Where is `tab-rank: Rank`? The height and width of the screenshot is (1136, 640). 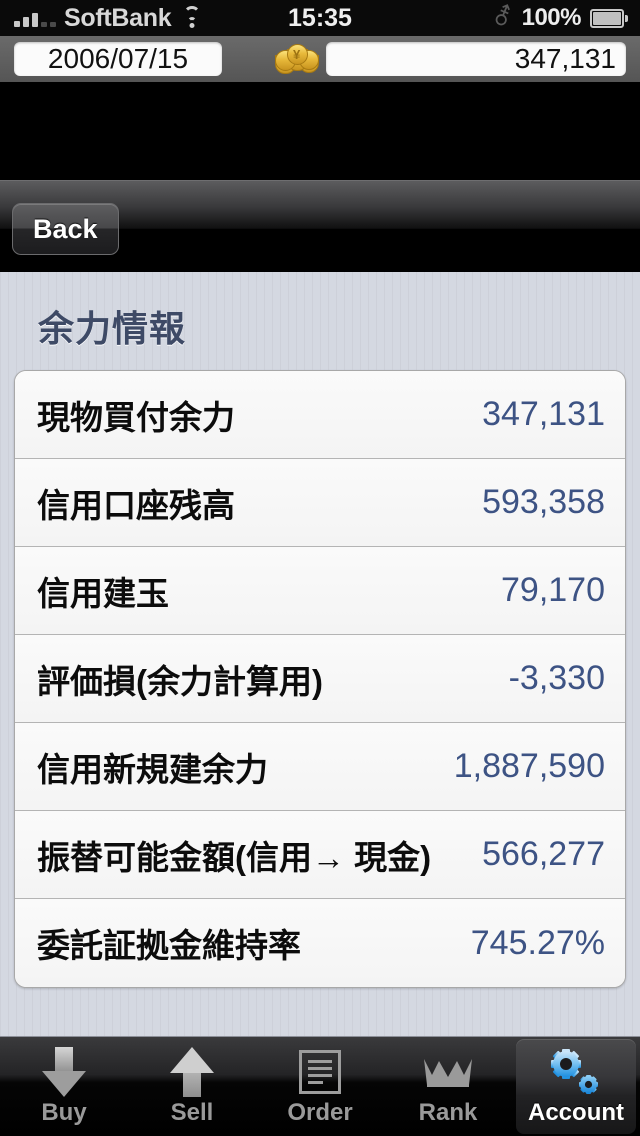
tab-rank: Rank is located at coordinates (448, 1086).